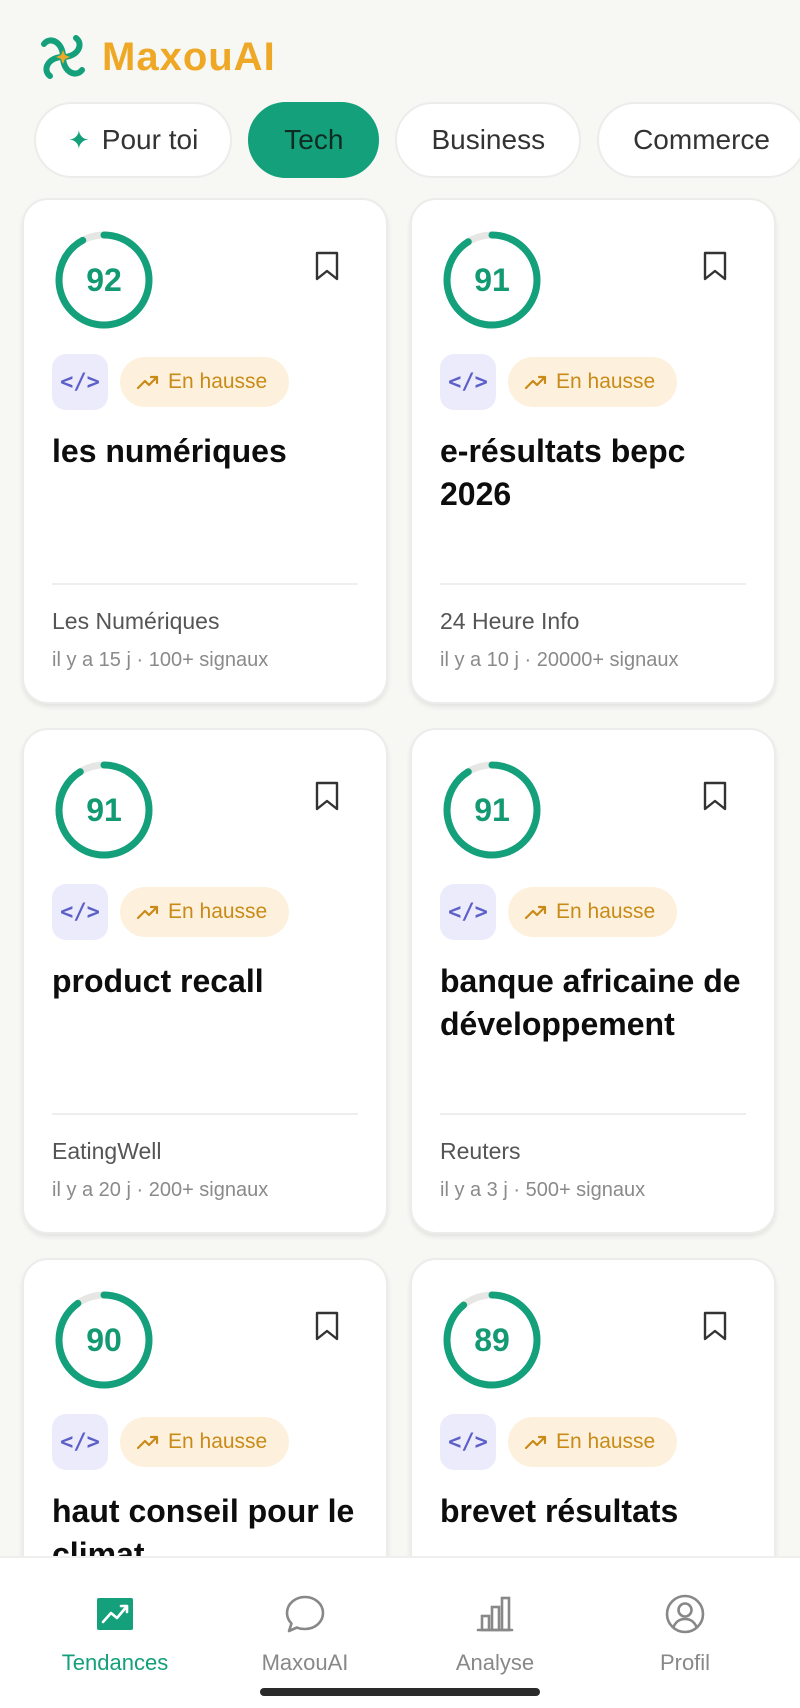  Describe the element at coordinates (115, 1662) in the screenshot. I see `nav-label: Tendances` at that location.